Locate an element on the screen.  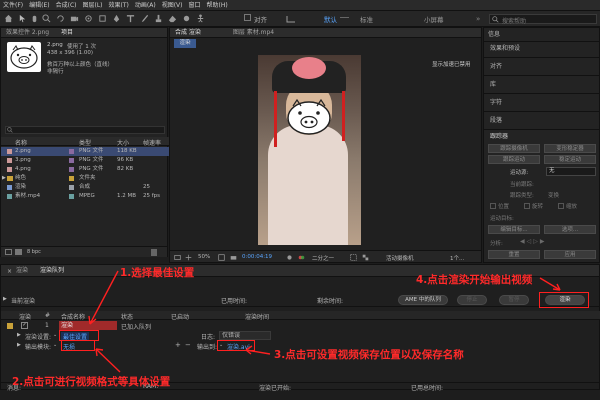
project-search-input is located at coordinates (85, 130).